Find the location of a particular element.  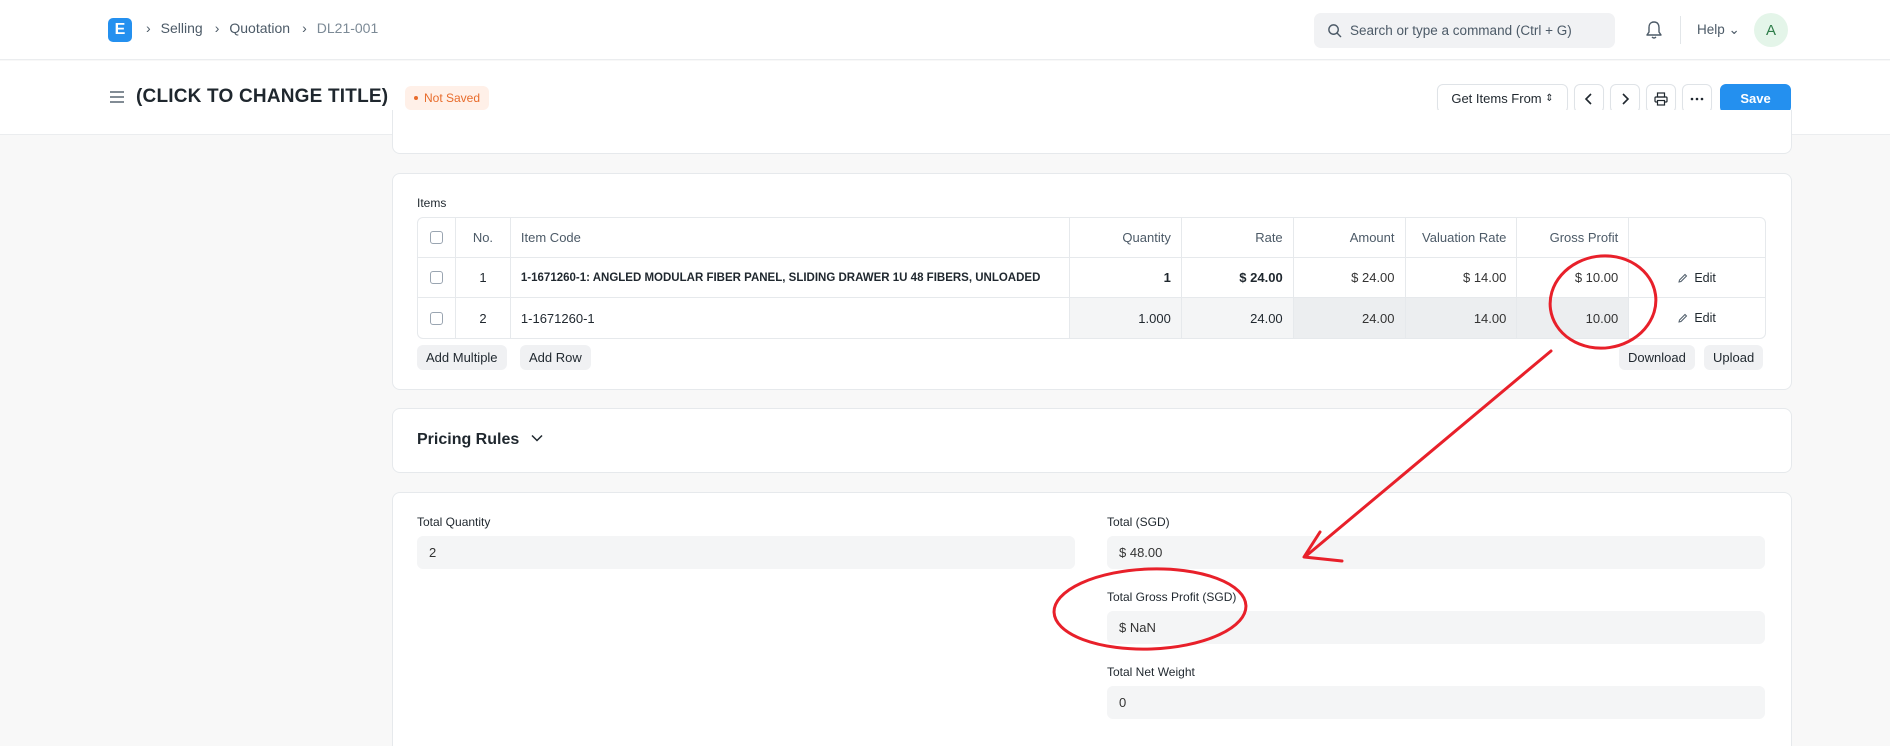

previous-section-card is located at coordinates (1092, 132).